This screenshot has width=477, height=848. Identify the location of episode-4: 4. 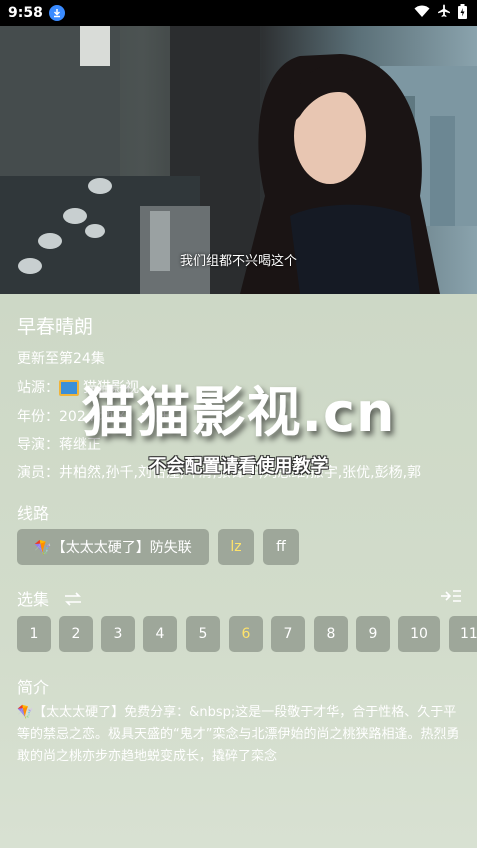
(160, 634).